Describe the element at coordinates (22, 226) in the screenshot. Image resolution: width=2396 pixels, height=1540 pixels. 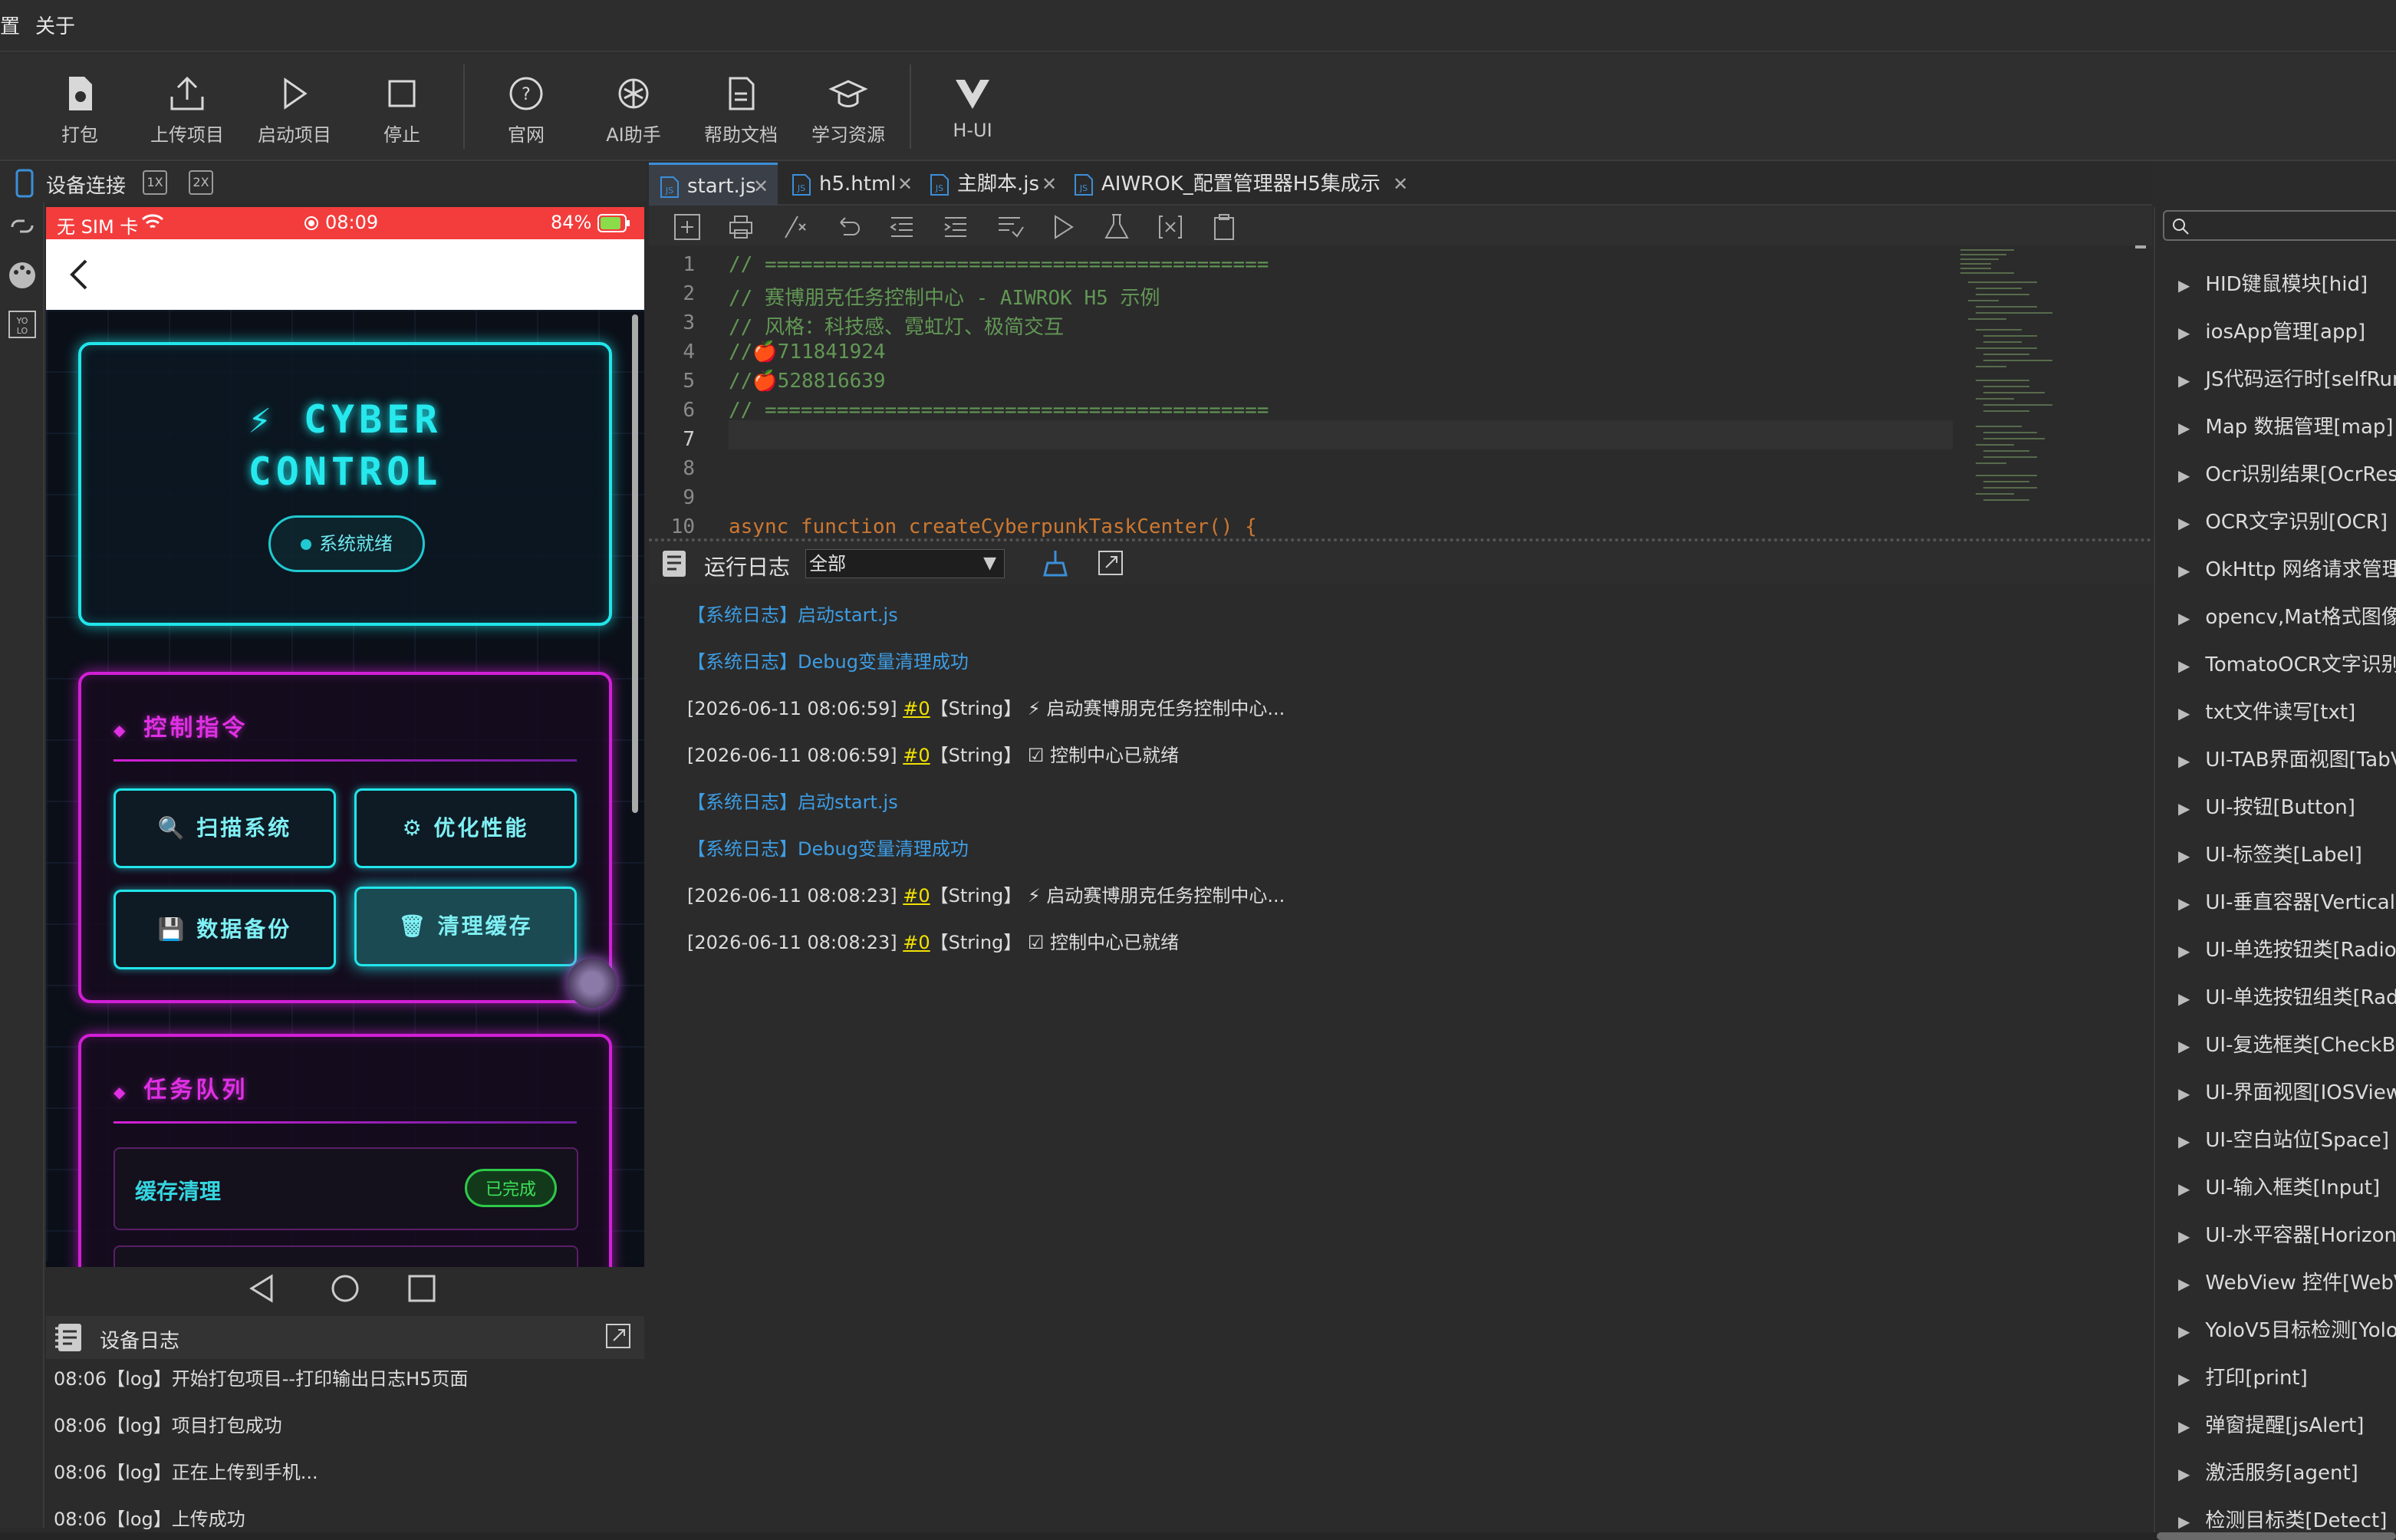
I see `link-chain-icon` at that location.